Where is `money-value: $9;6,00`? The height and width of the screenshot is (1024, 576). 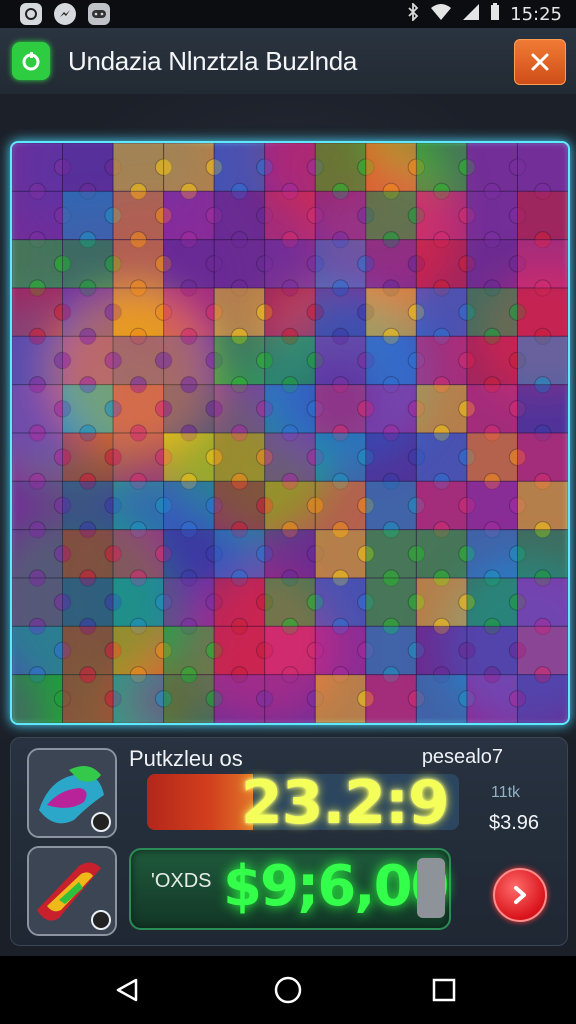
money-value: $9;6,00 is located at coordinates (336, 886).